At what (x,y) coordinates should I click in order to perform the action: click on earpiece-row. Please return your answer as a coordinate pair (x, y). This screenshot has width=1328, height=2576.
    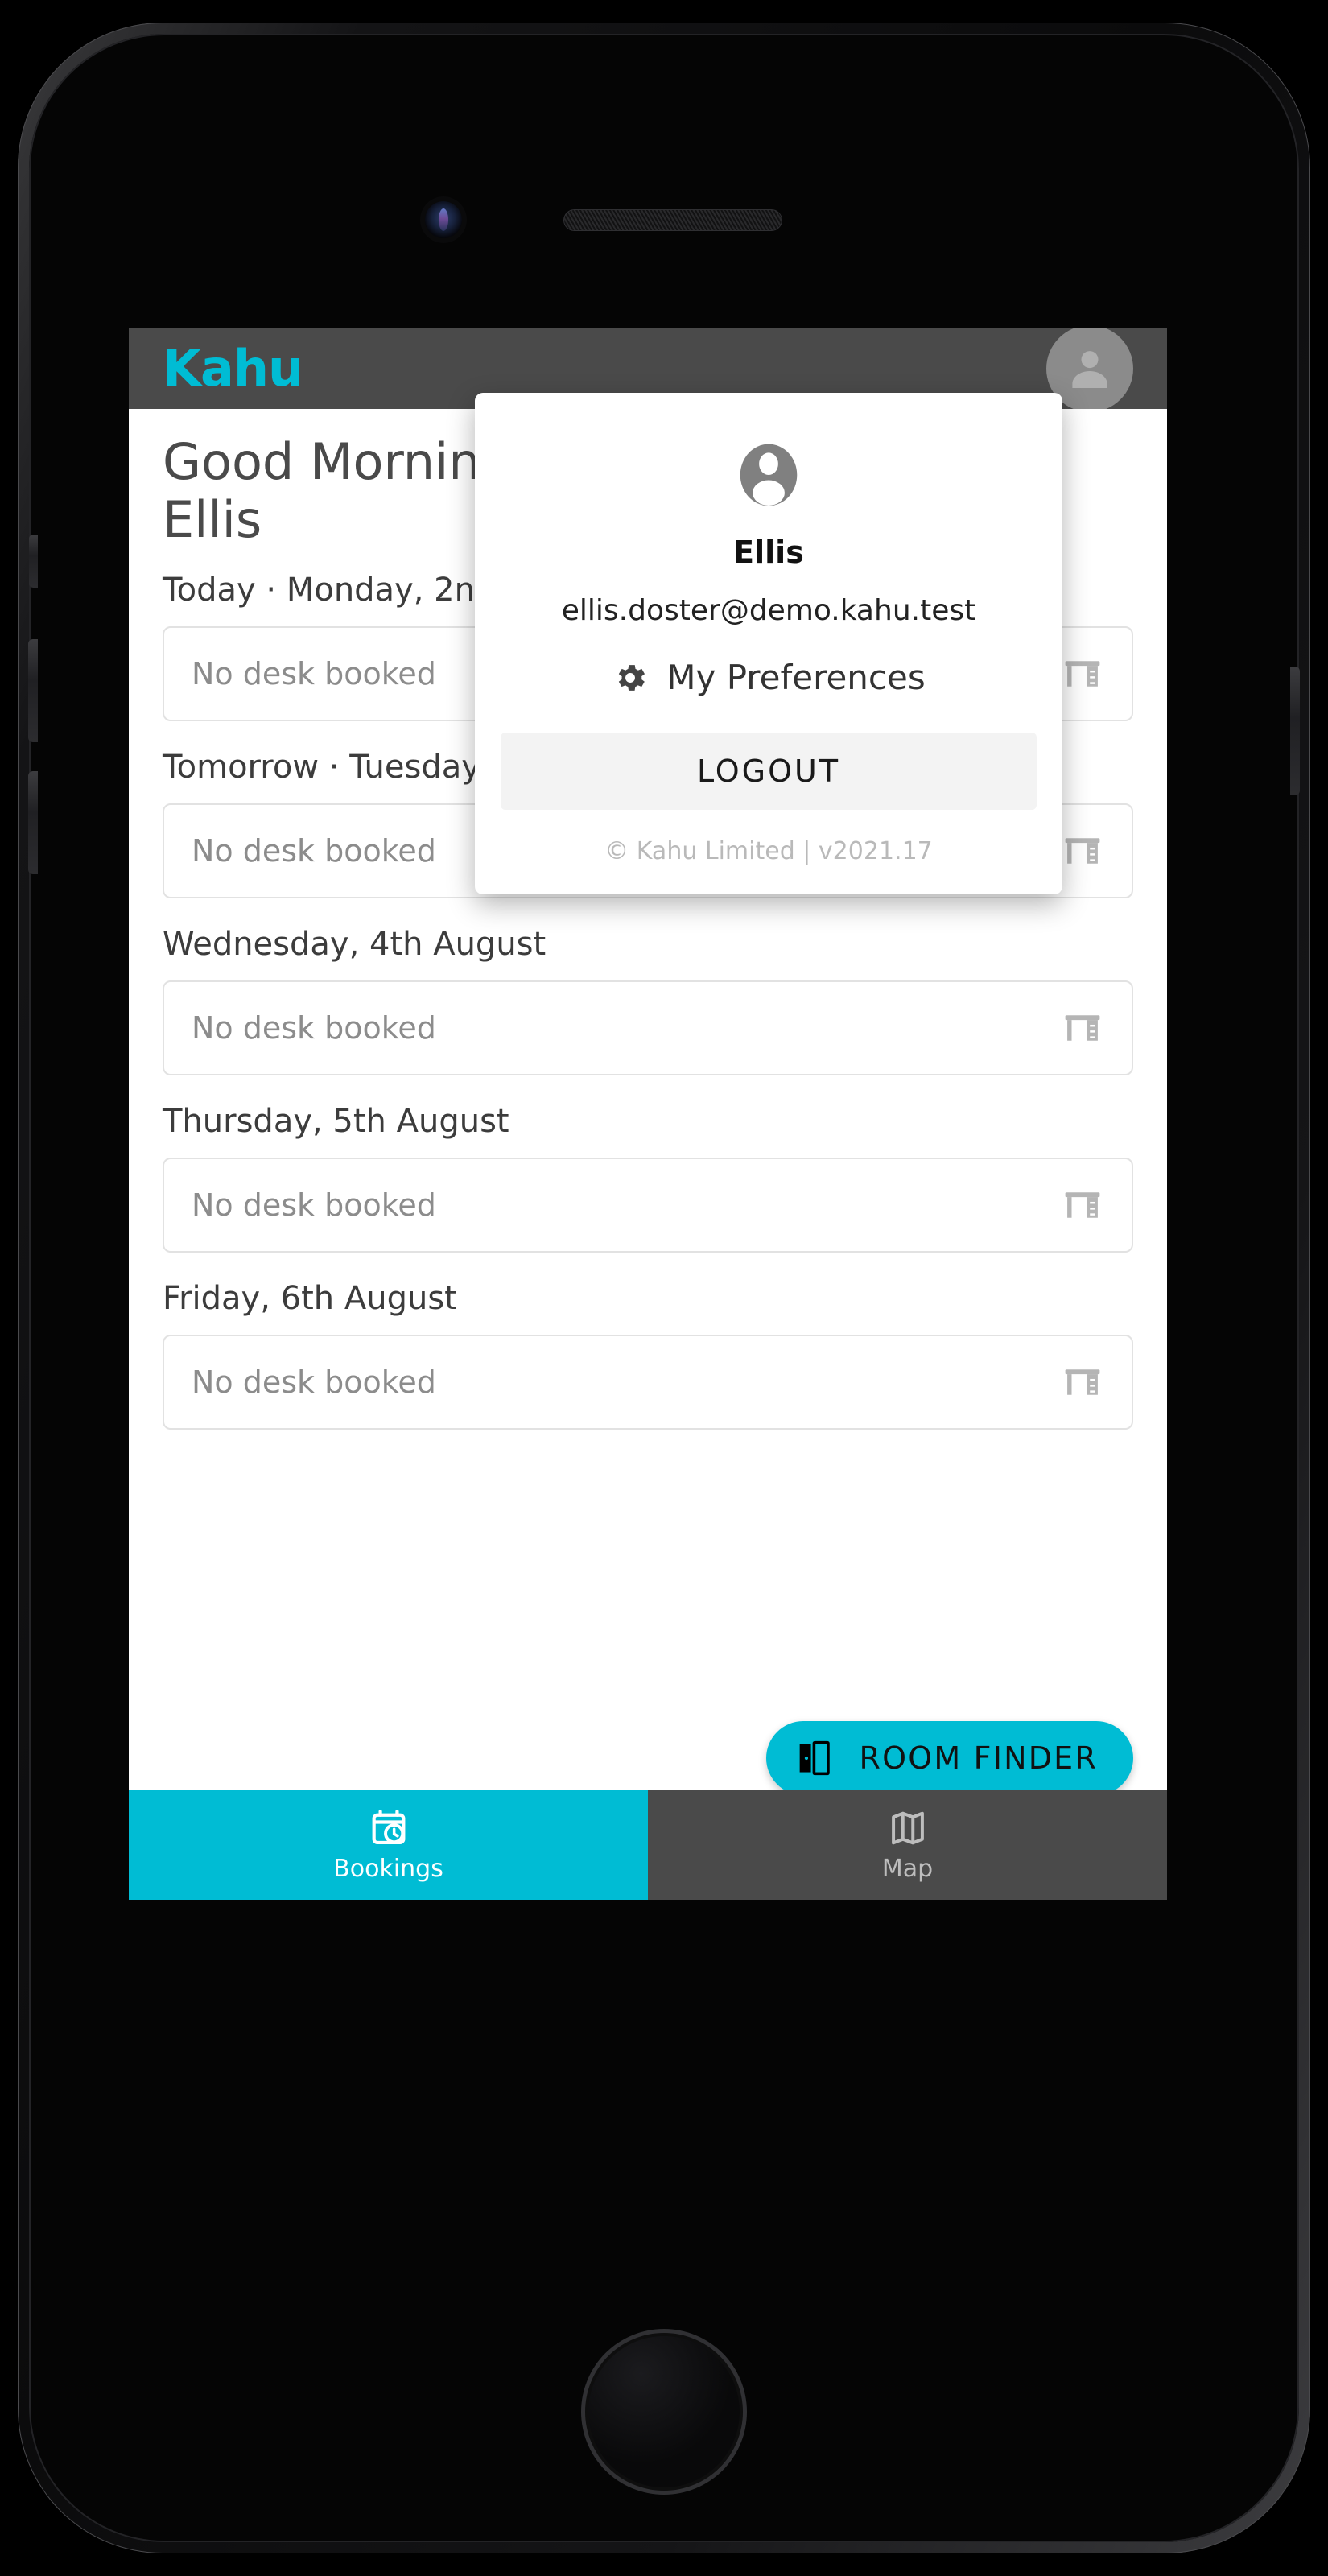
    Looking at the image, I should click on (664, 219).